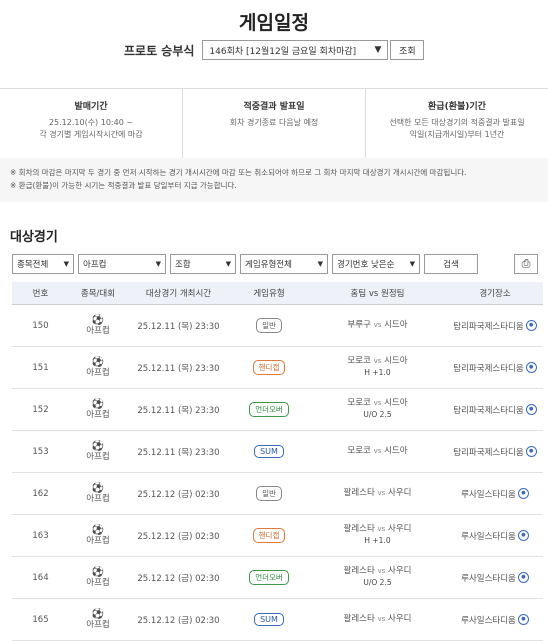 This screenshot has width=548, height=641. I want to click on handicap-value: H +1.0, so click(377, 540).